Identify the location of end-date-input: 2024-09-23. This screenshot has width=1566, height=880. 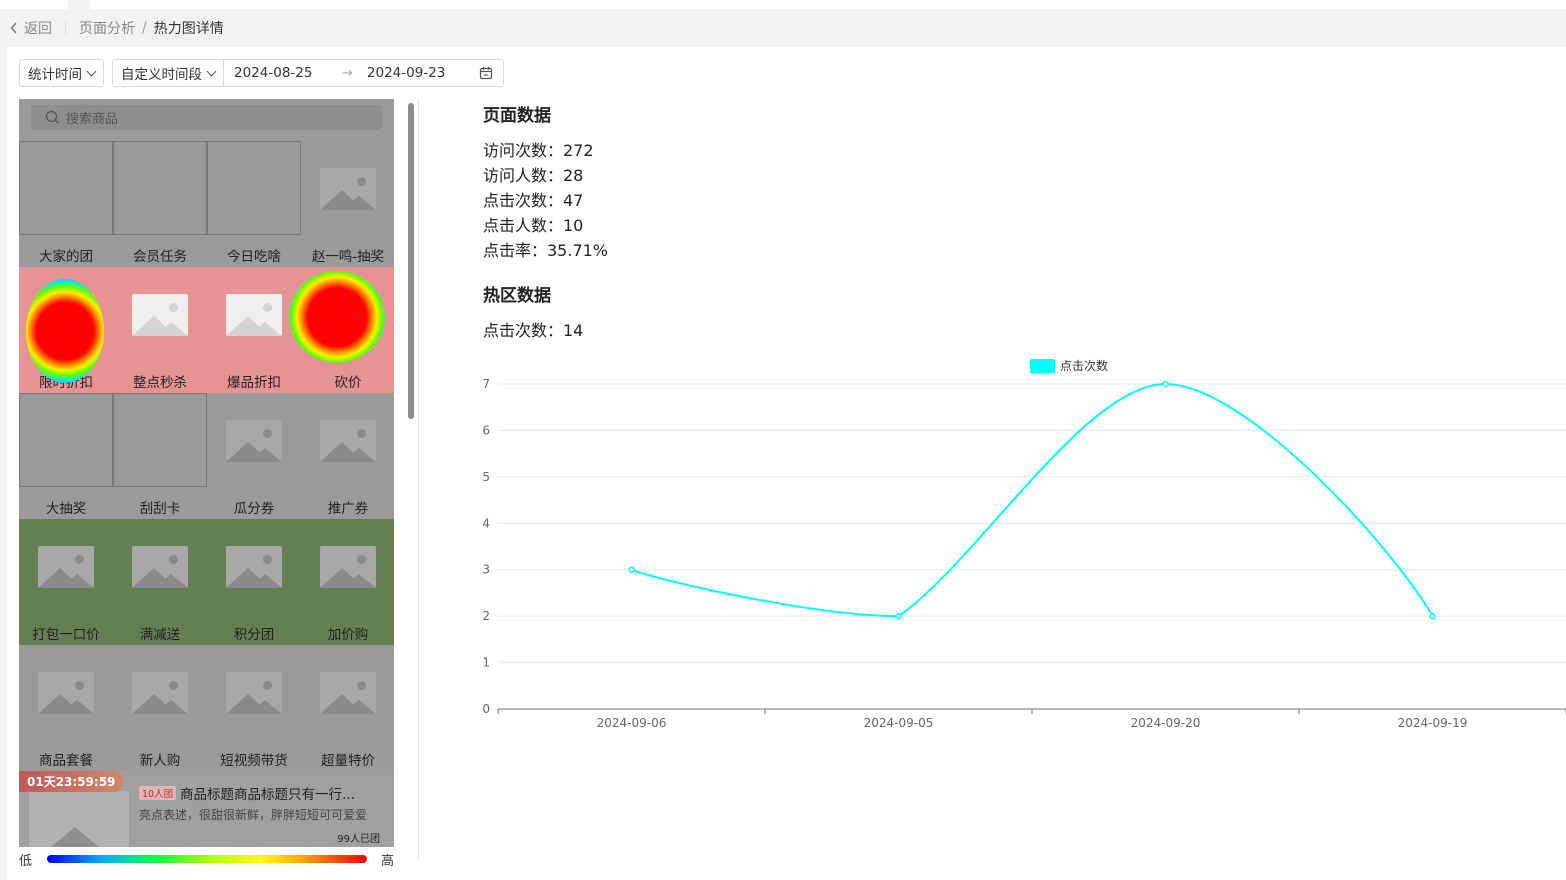
(414, 73).